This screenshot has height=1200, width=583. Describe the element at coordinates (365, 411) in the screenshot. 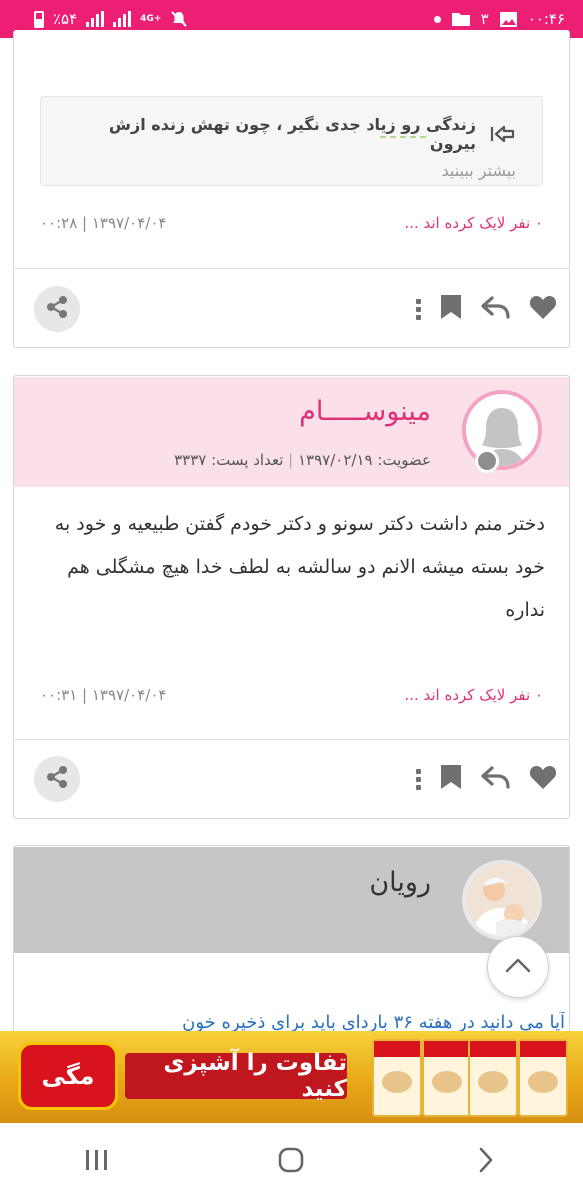

I see `username: مینوســـــام` at that location.